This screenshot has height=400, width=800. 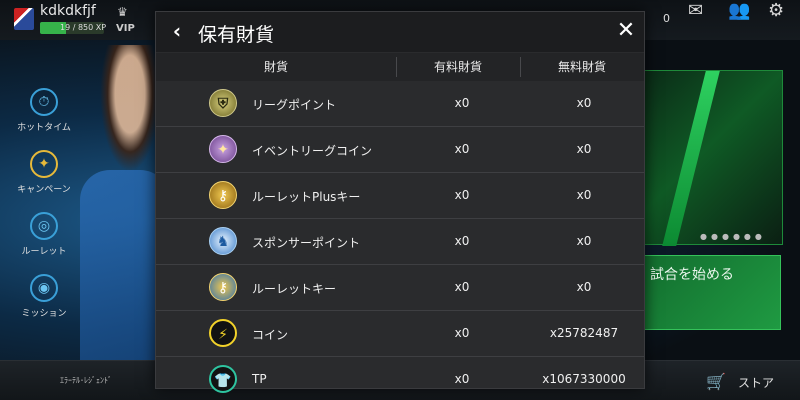 I want to click on row-name: リーグポイント, so click(x=294, y=105).